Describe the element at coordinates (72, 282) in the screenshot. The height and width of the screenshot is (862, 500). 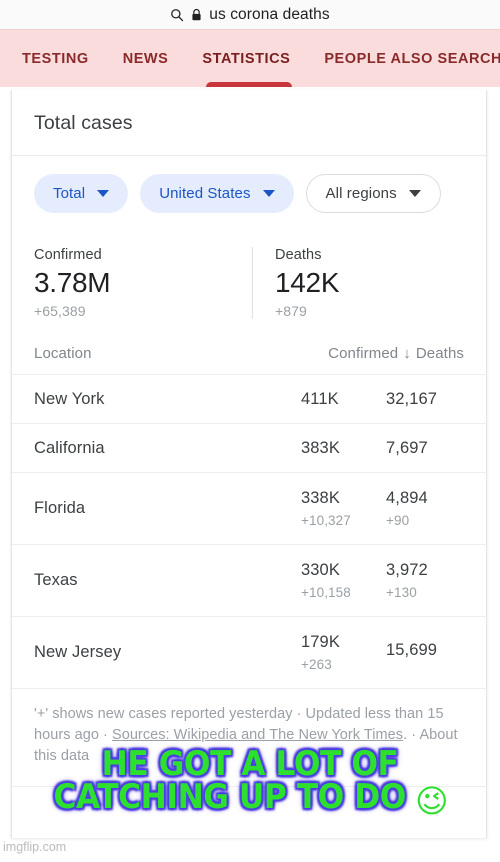
I see `total-confirmed-value: 3.78M` at that location.